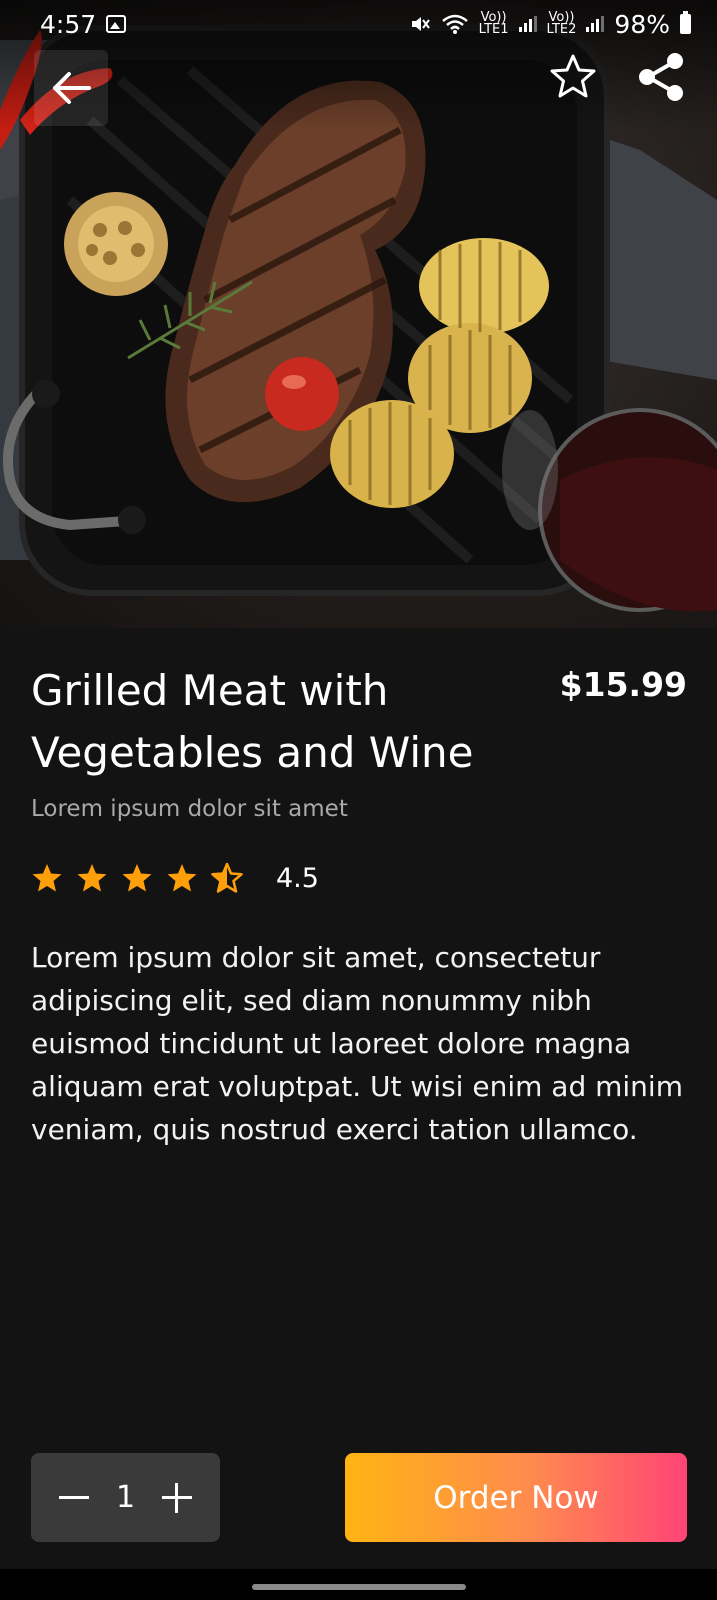 Image resolution: width=717 pixels, height=1600 pixels. I want to click on star-half-icon, so click(227, 877).